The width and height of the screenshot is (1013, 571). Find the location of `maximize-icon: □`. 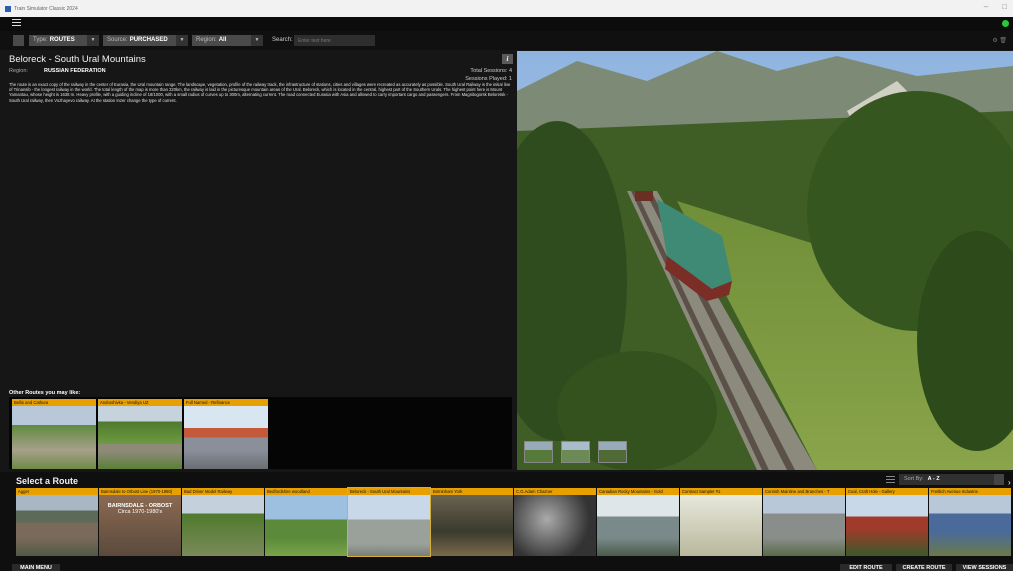

maximize-icon: □ is located at coordinates (1004, 6).